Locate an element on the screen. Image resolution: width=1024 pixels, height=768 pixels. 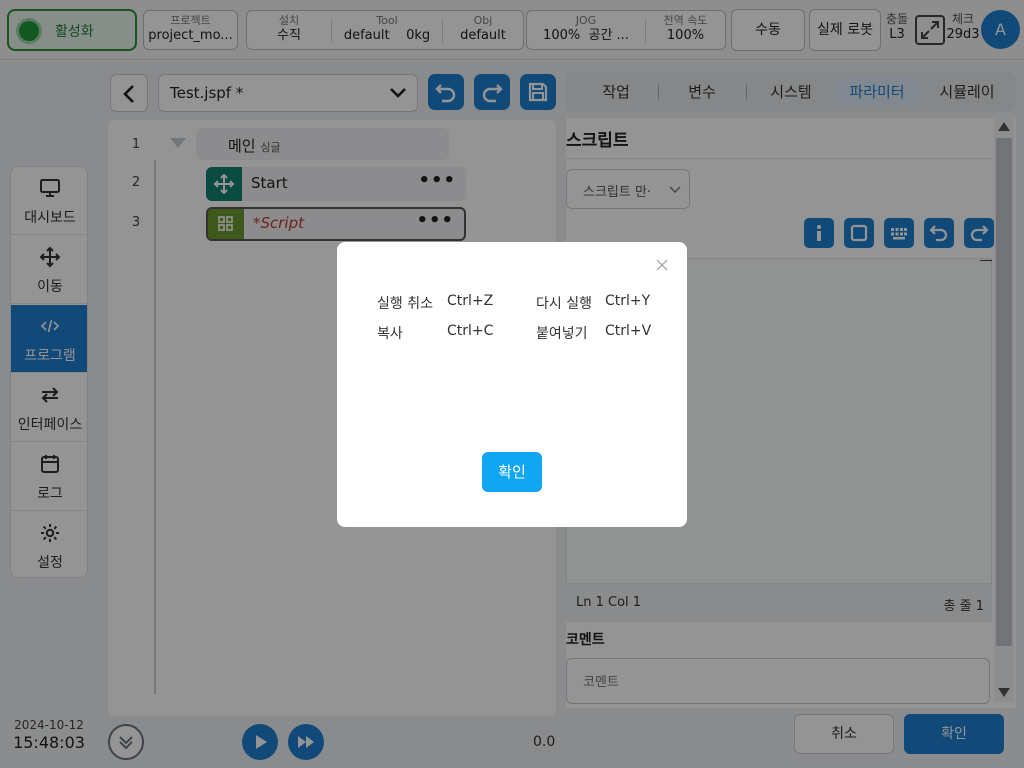
shortcut-action: 복사 is located at coordinates (390, 334).